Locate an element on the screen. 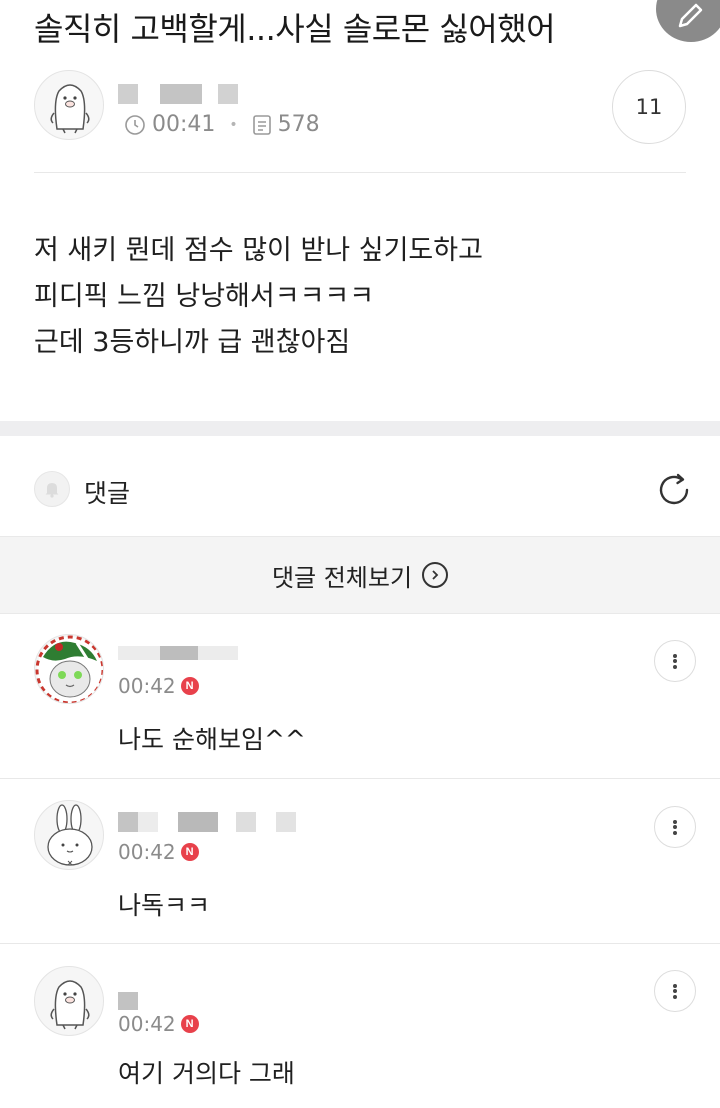  document-icon is located at coordinates (261, 124).